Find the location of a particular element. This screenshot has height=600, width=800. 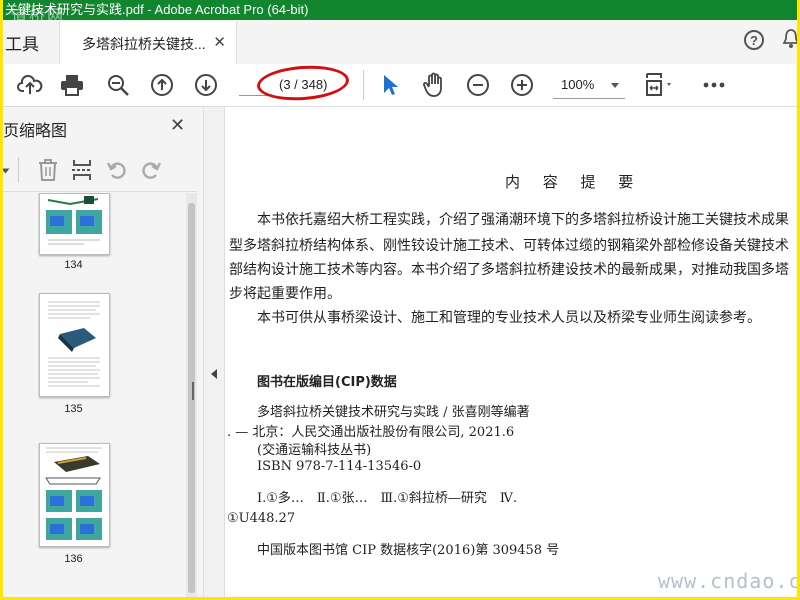

highlight-ring-annotation is located at coordinates (303, 83).